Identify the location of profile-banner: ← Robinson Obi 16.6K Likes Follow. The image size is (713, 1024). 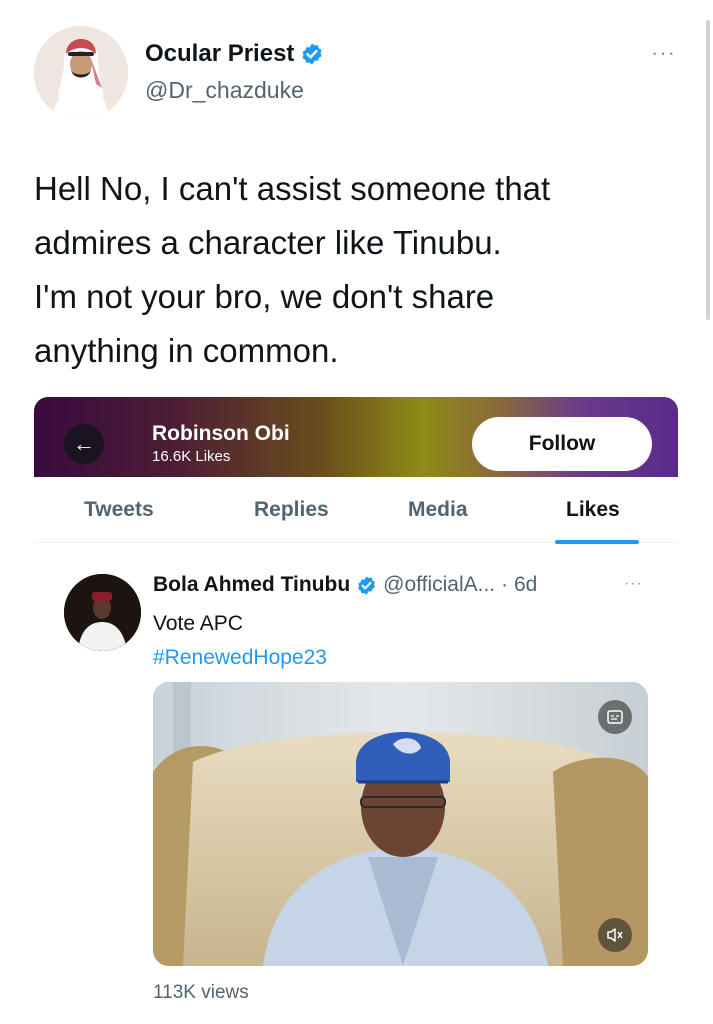
(356, 437).